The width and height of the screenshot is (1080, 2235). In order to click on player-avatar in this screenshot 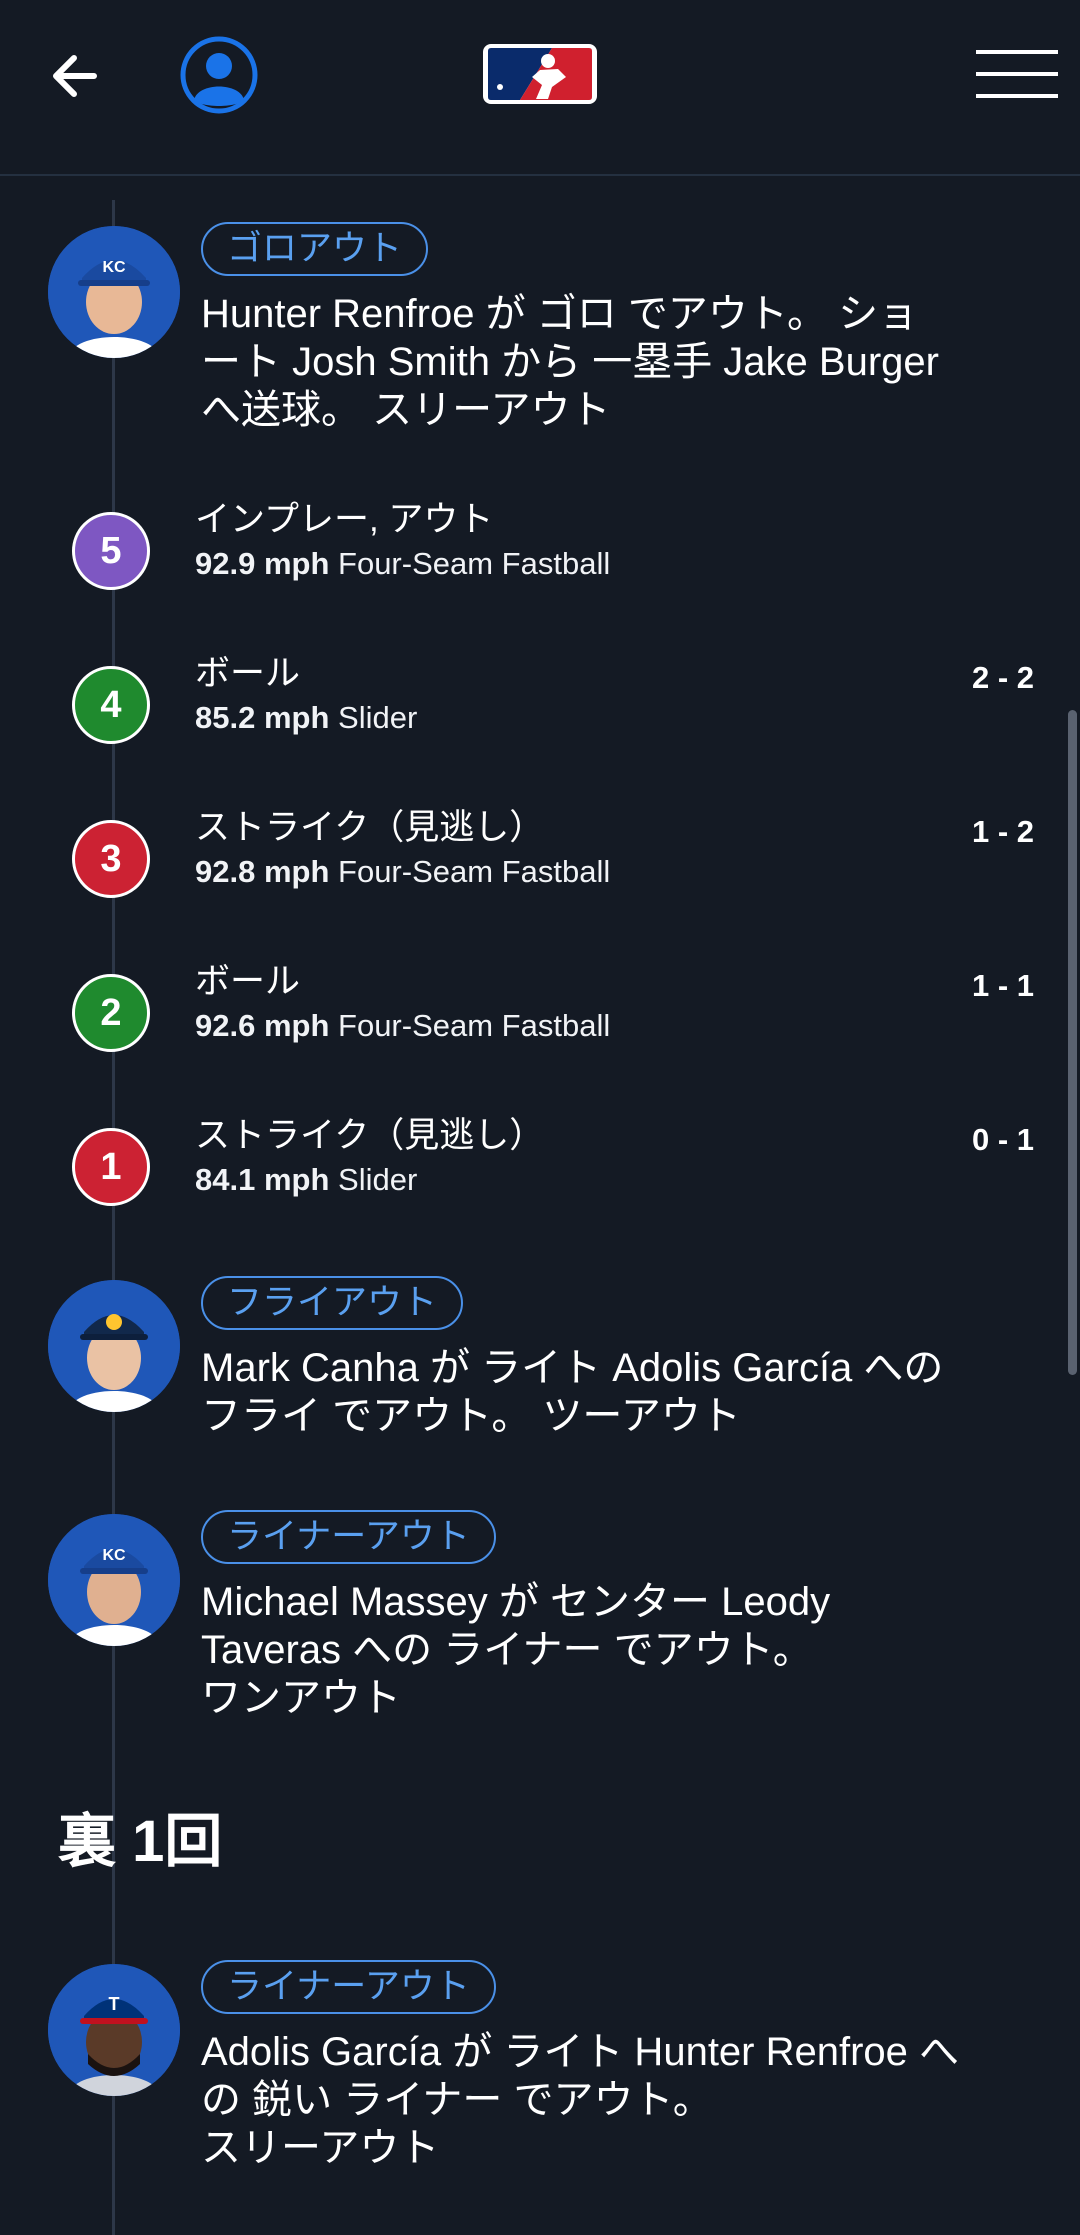, I will do `click(114, 1346)`.